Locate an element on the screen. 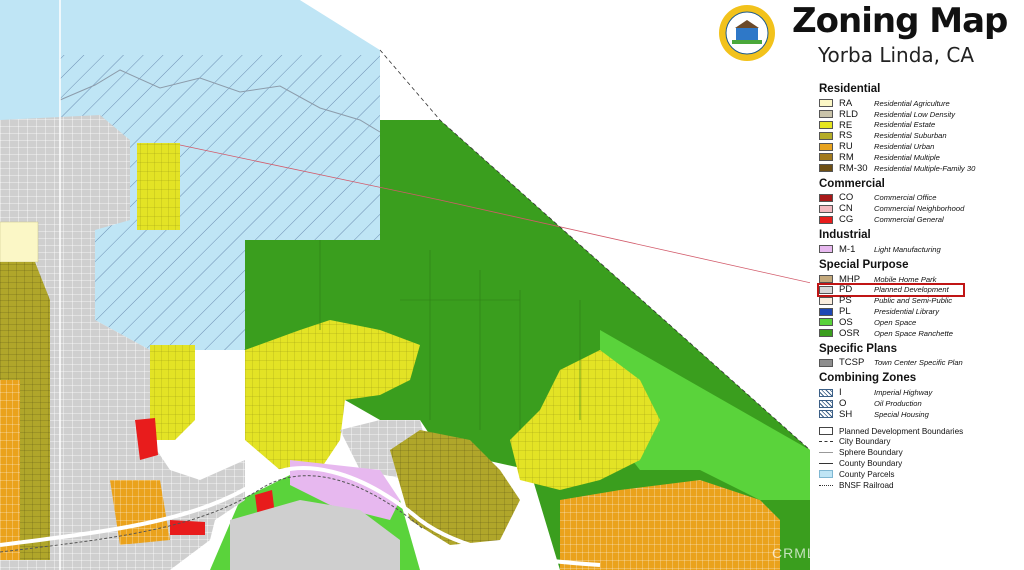 The width and height of the screenshot is (1024, 570). legend-description: Town Center Specific Plan is located at coordinates (918, 363).